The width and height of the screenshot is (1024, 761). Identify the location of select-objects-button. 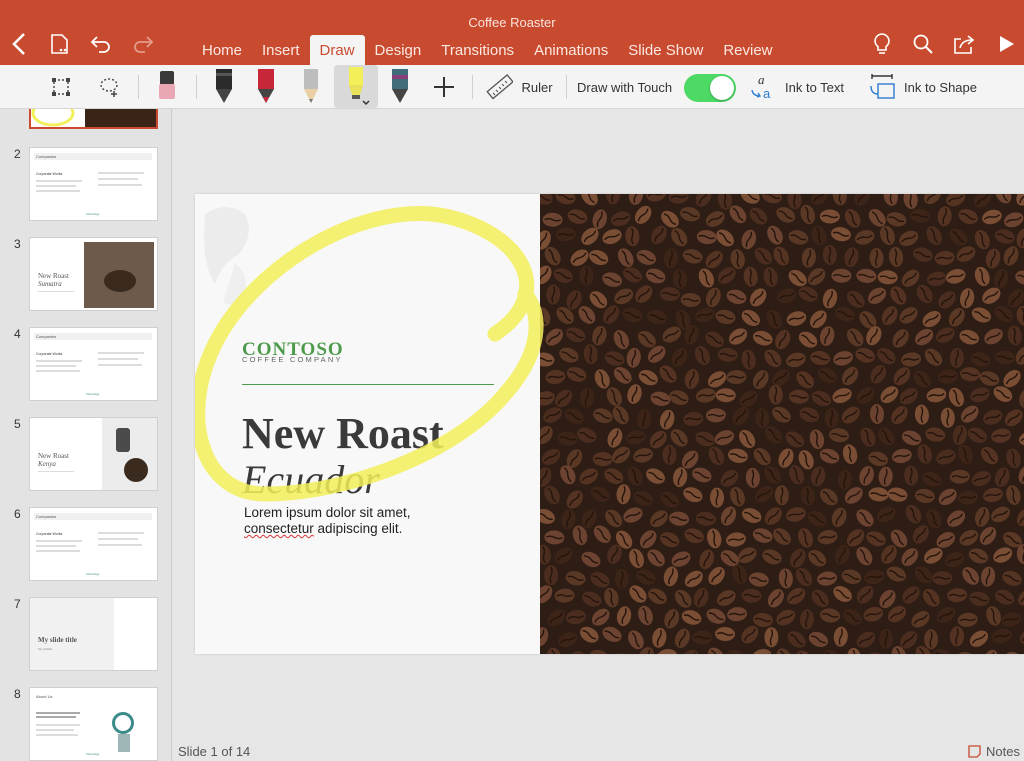
(61, 87).